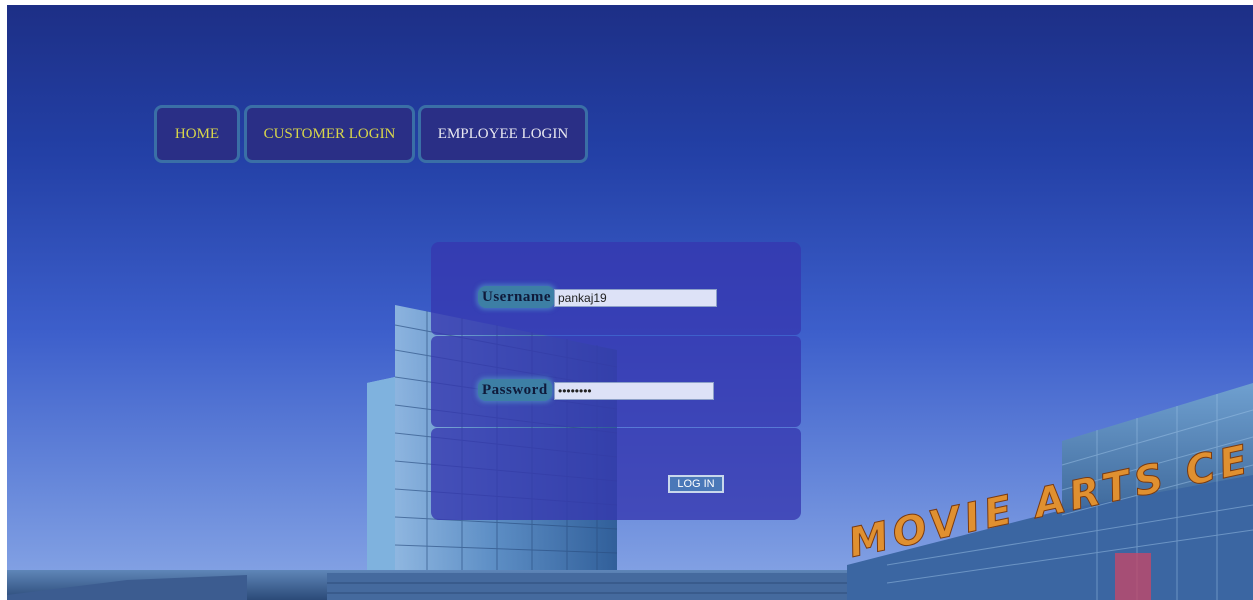 The height and width of the screenshot is (600, 1253). Describe the element at coordinates (516, 297) in the screenshot. I see `username-label: Username` at that location.